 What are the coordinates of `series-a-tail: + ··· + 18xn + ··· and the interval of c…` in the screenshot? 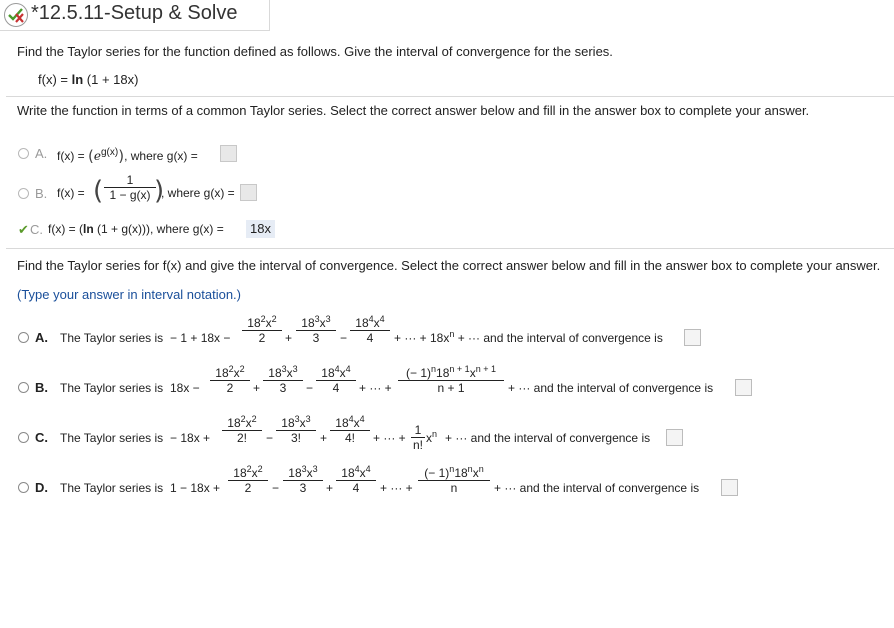 It's located at (528, 337).